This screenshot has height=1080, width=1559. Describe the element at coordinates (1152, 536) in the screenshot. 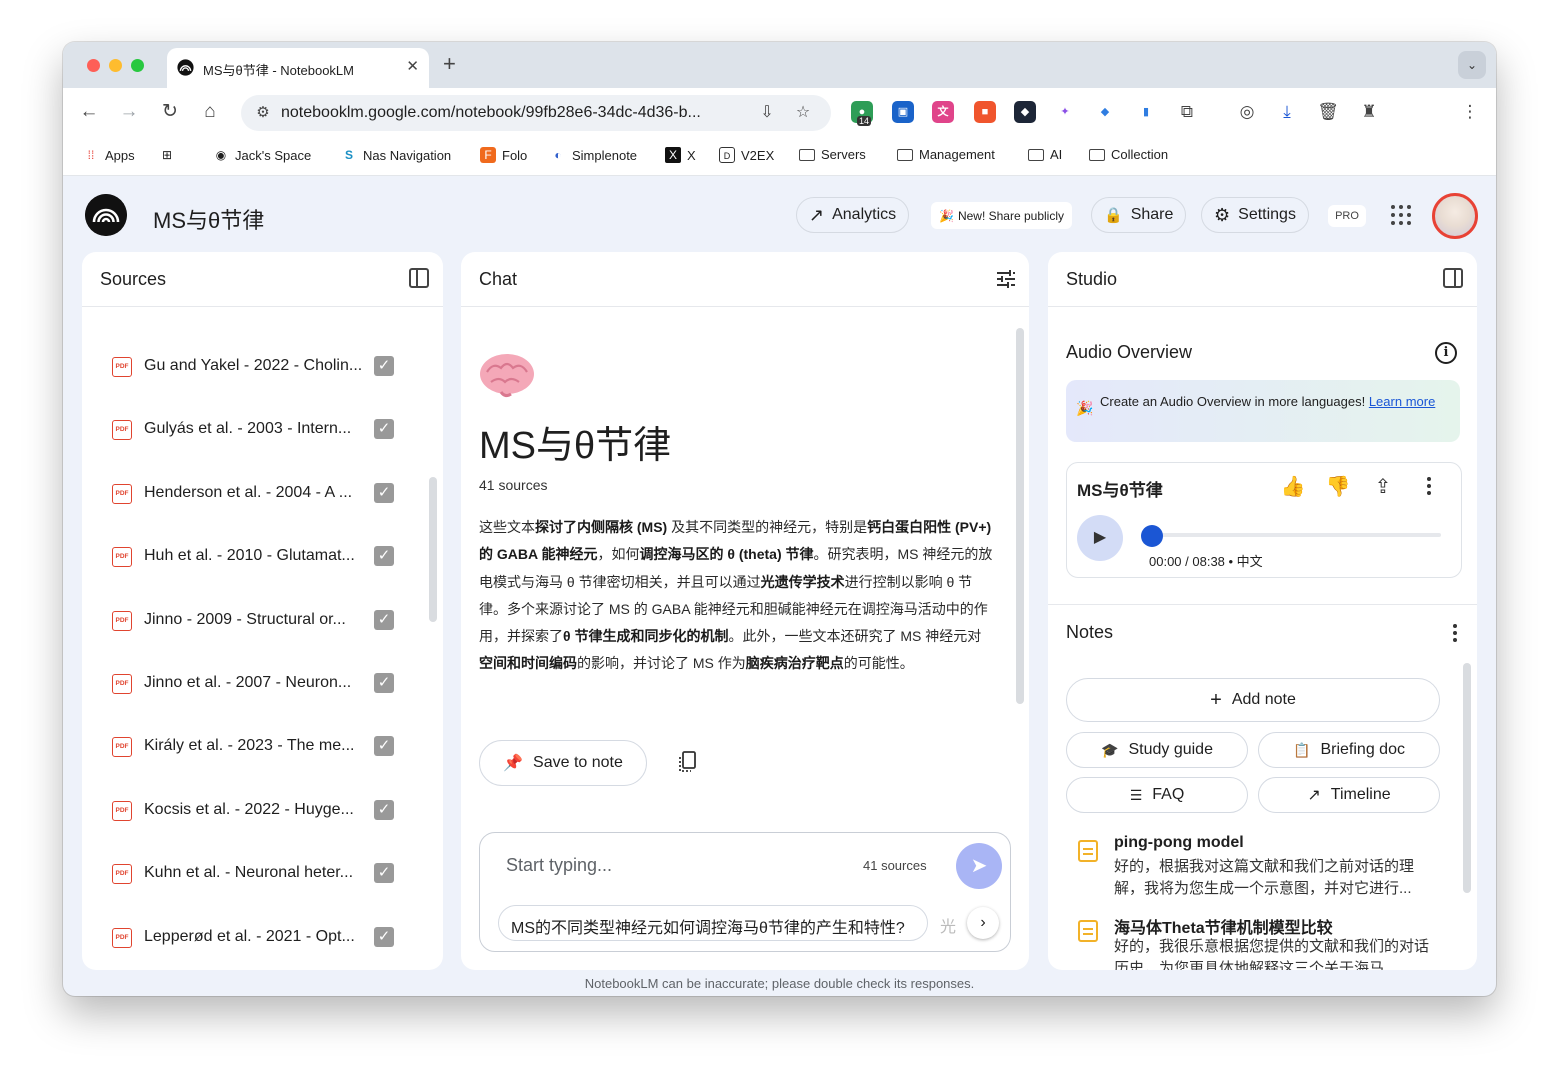

I see `audio-progress-knob` at that location.